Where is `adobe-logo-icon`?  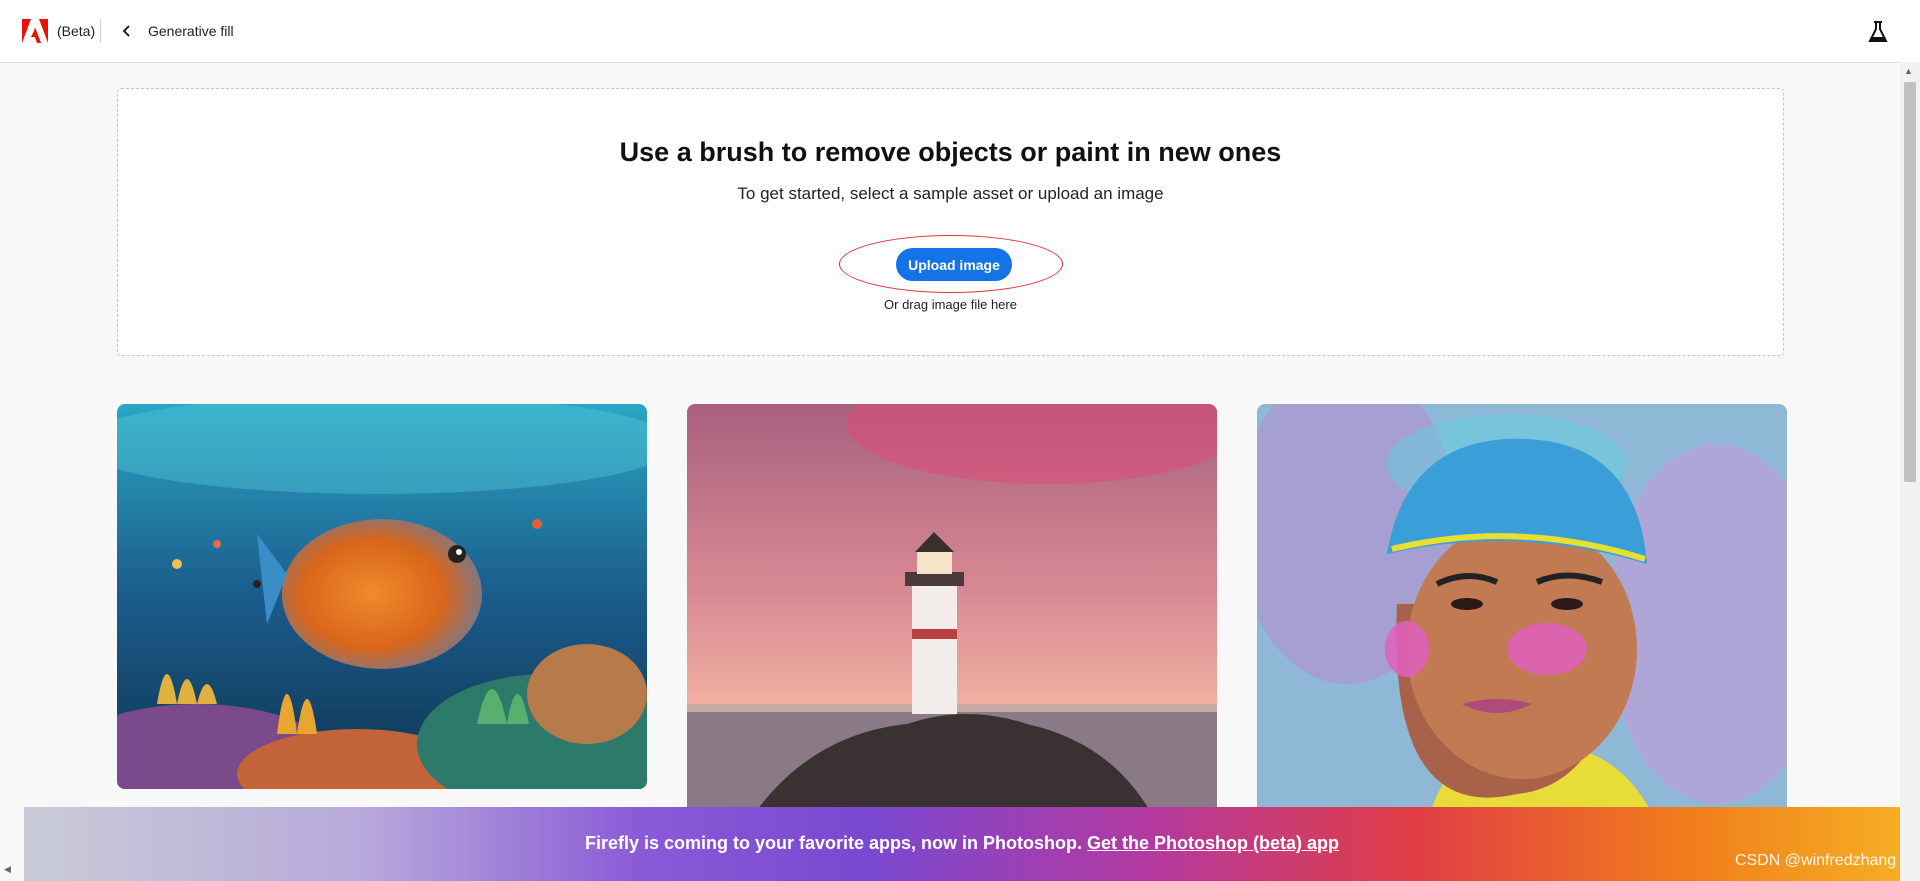
adobe-logo-icon is located at coordinates (35, 31).